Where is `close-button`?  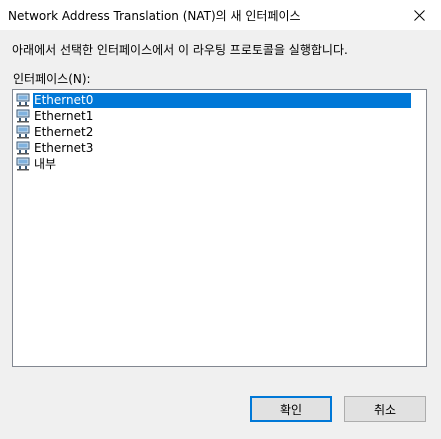 close-button is located at coordinates (419, 15).